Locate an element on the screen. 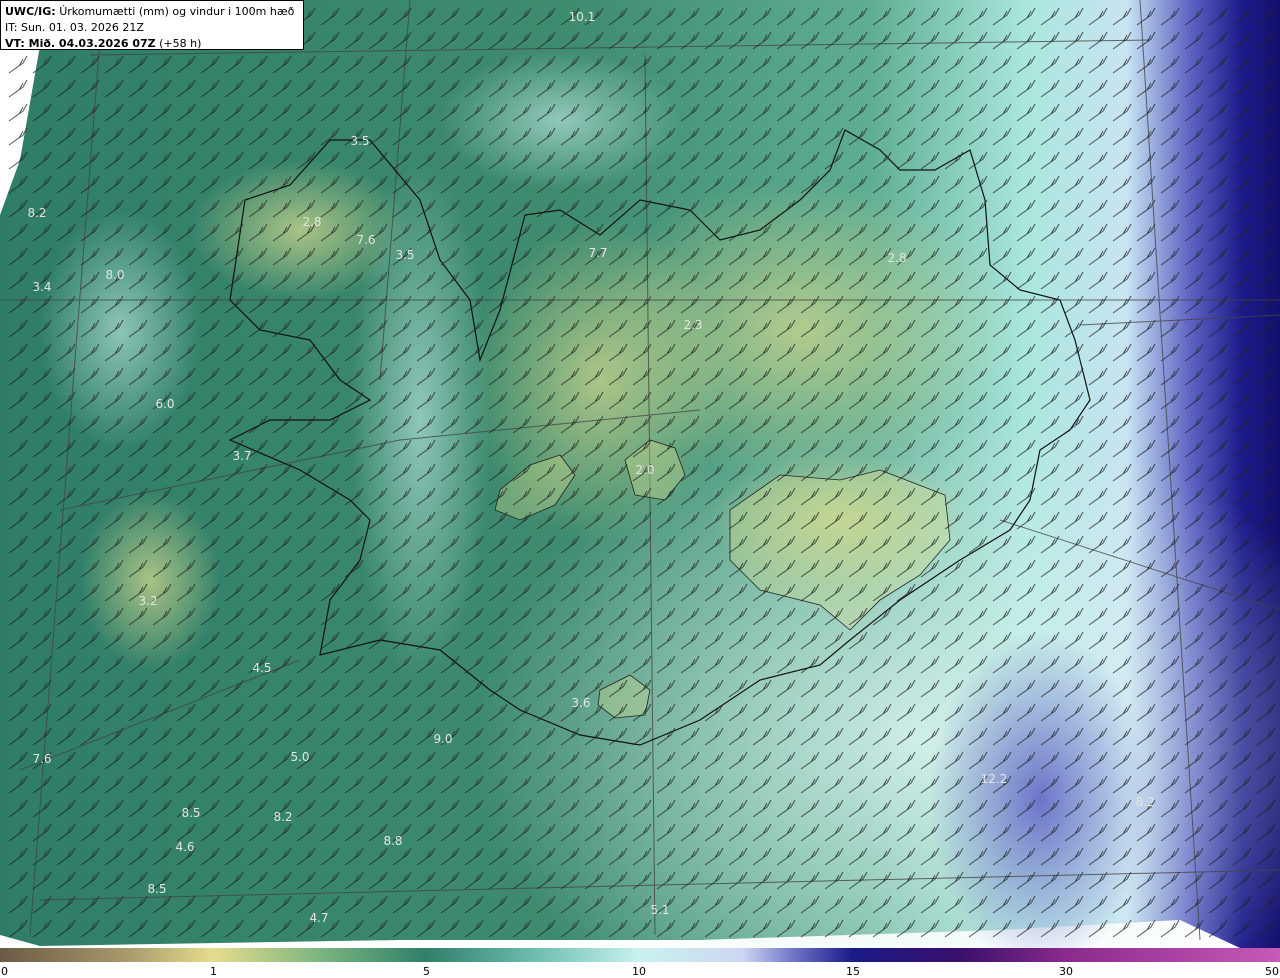 The image size is (1280, 978). value-label: 3.4 is located at coordinates (41, 287).